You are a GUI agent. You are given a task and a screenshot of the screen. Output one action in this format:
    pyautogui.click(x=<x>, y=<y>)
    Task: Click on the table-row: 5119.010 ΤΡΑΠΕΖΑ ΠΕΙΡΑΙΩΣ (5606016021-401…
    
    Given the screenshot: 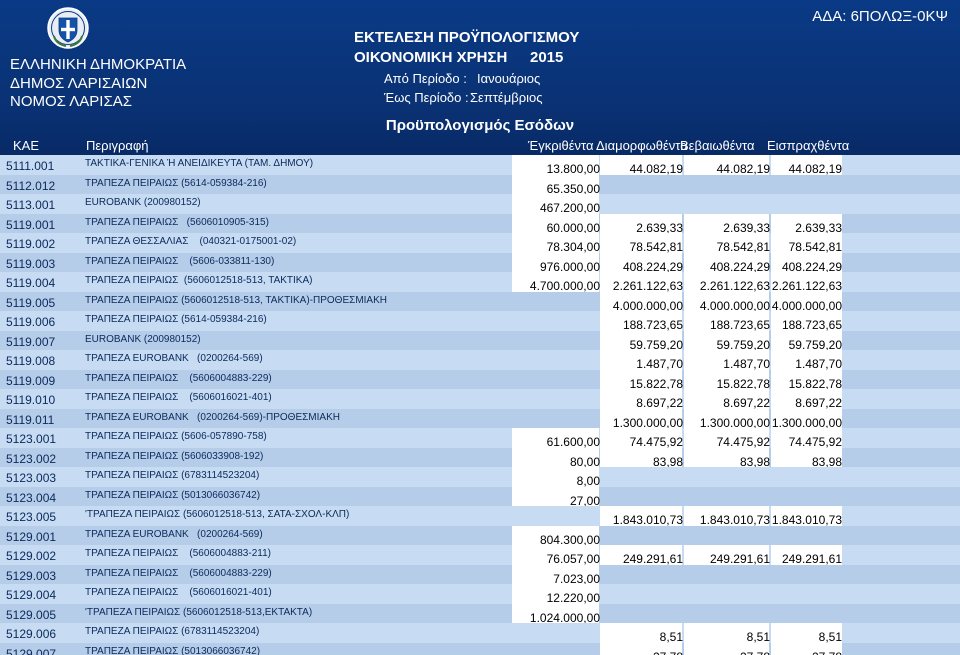 What is the action you would take?
    pyautogui.click(x=480, y=399)
    